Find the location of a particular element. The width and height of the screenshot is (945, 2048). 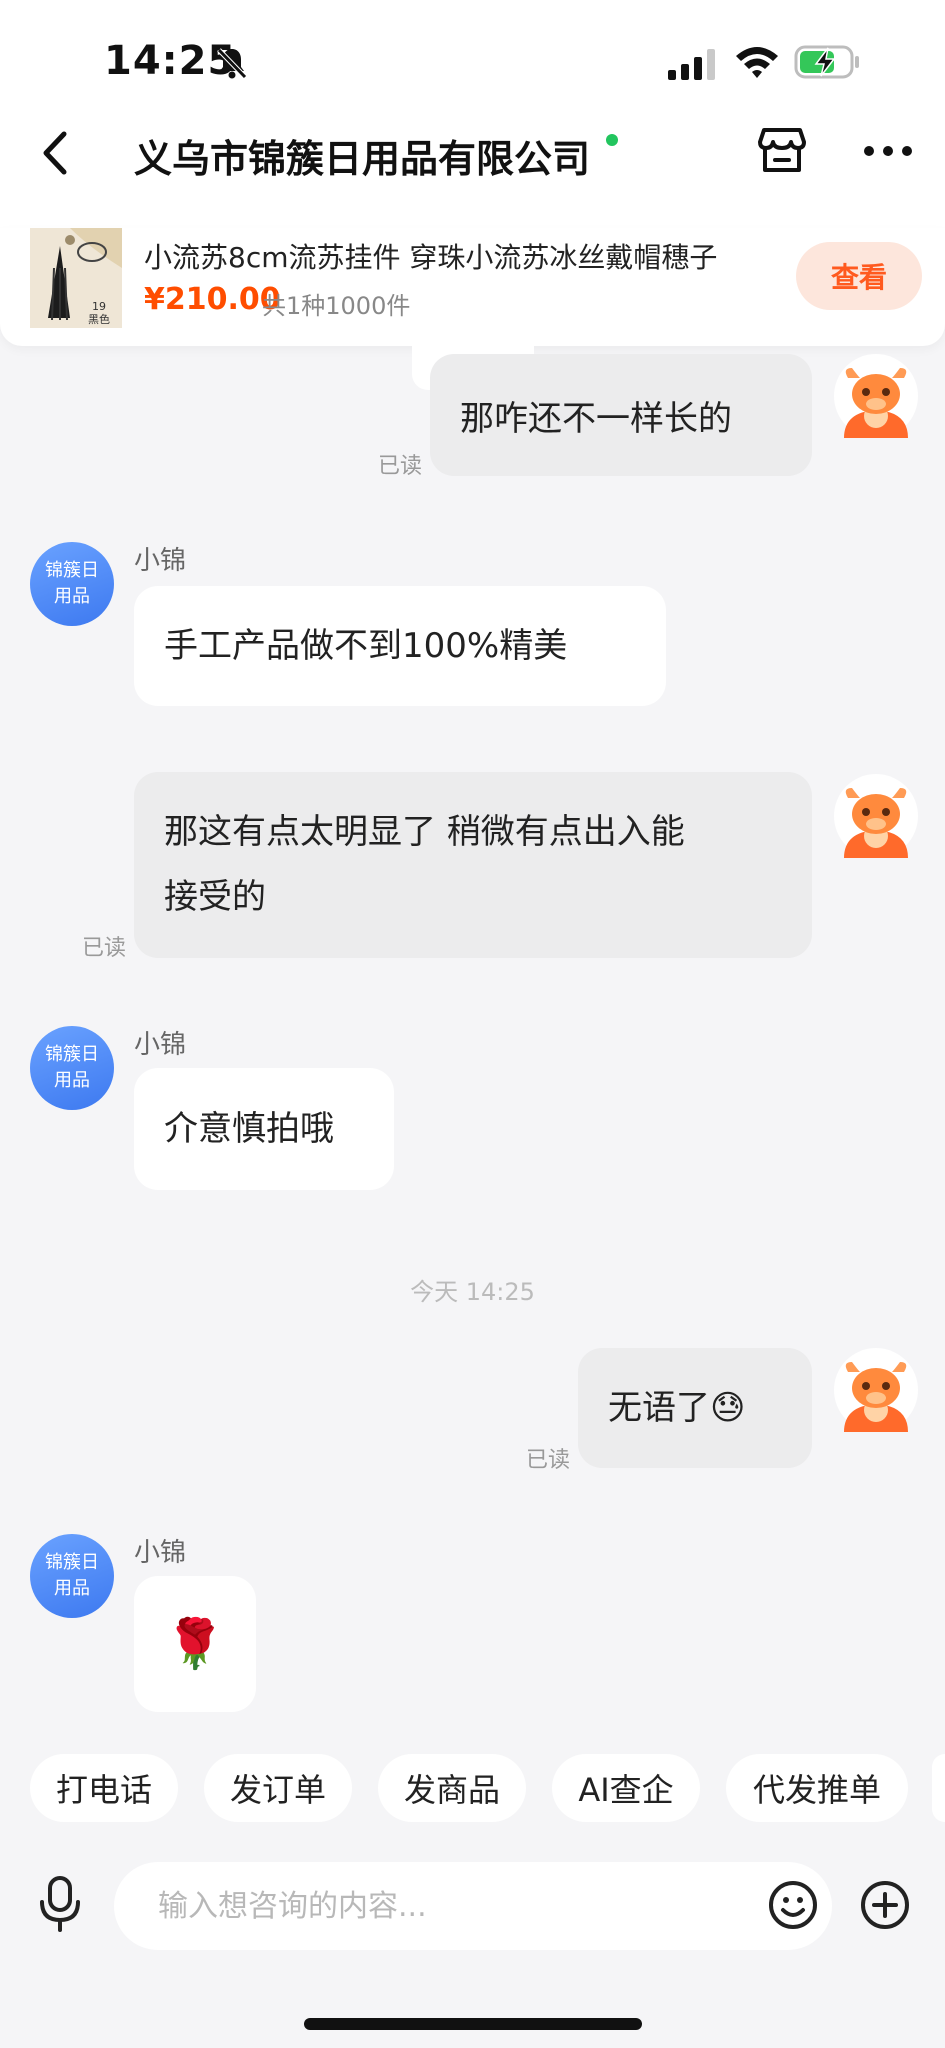

plus-icon is located at coordinates (885, 1905).